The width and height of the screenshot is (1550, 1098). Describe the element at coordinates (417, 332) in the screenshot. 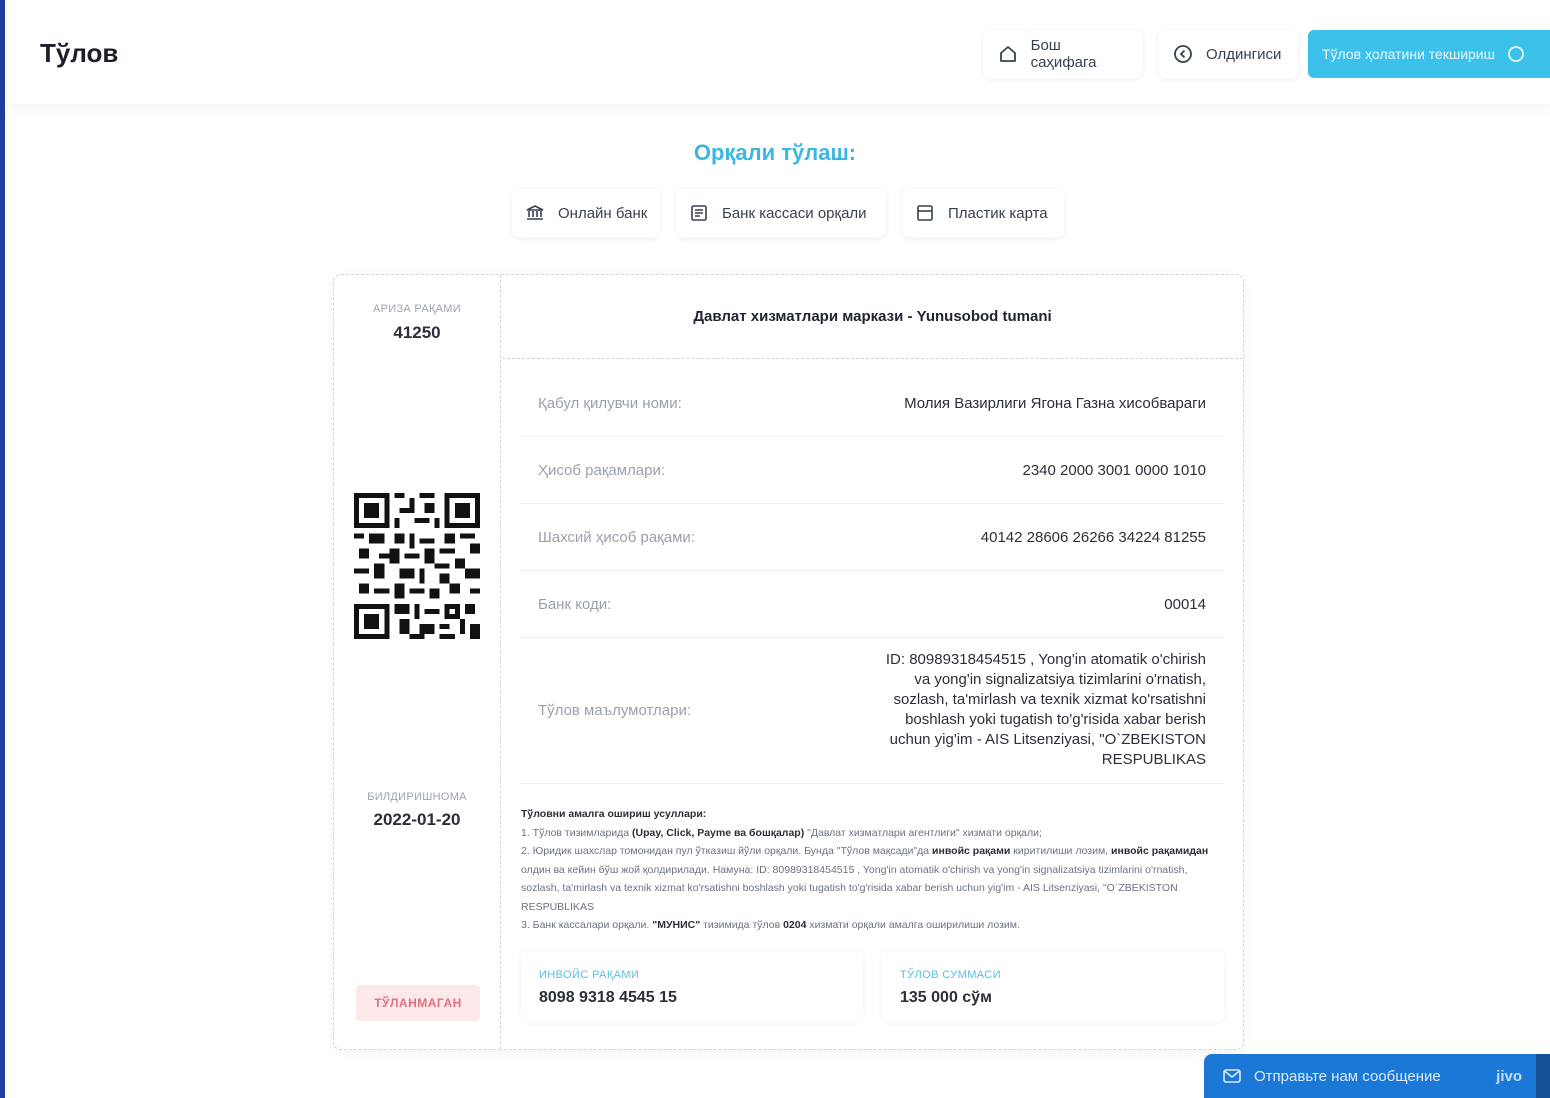

I see `application-number: 41250` at that location.